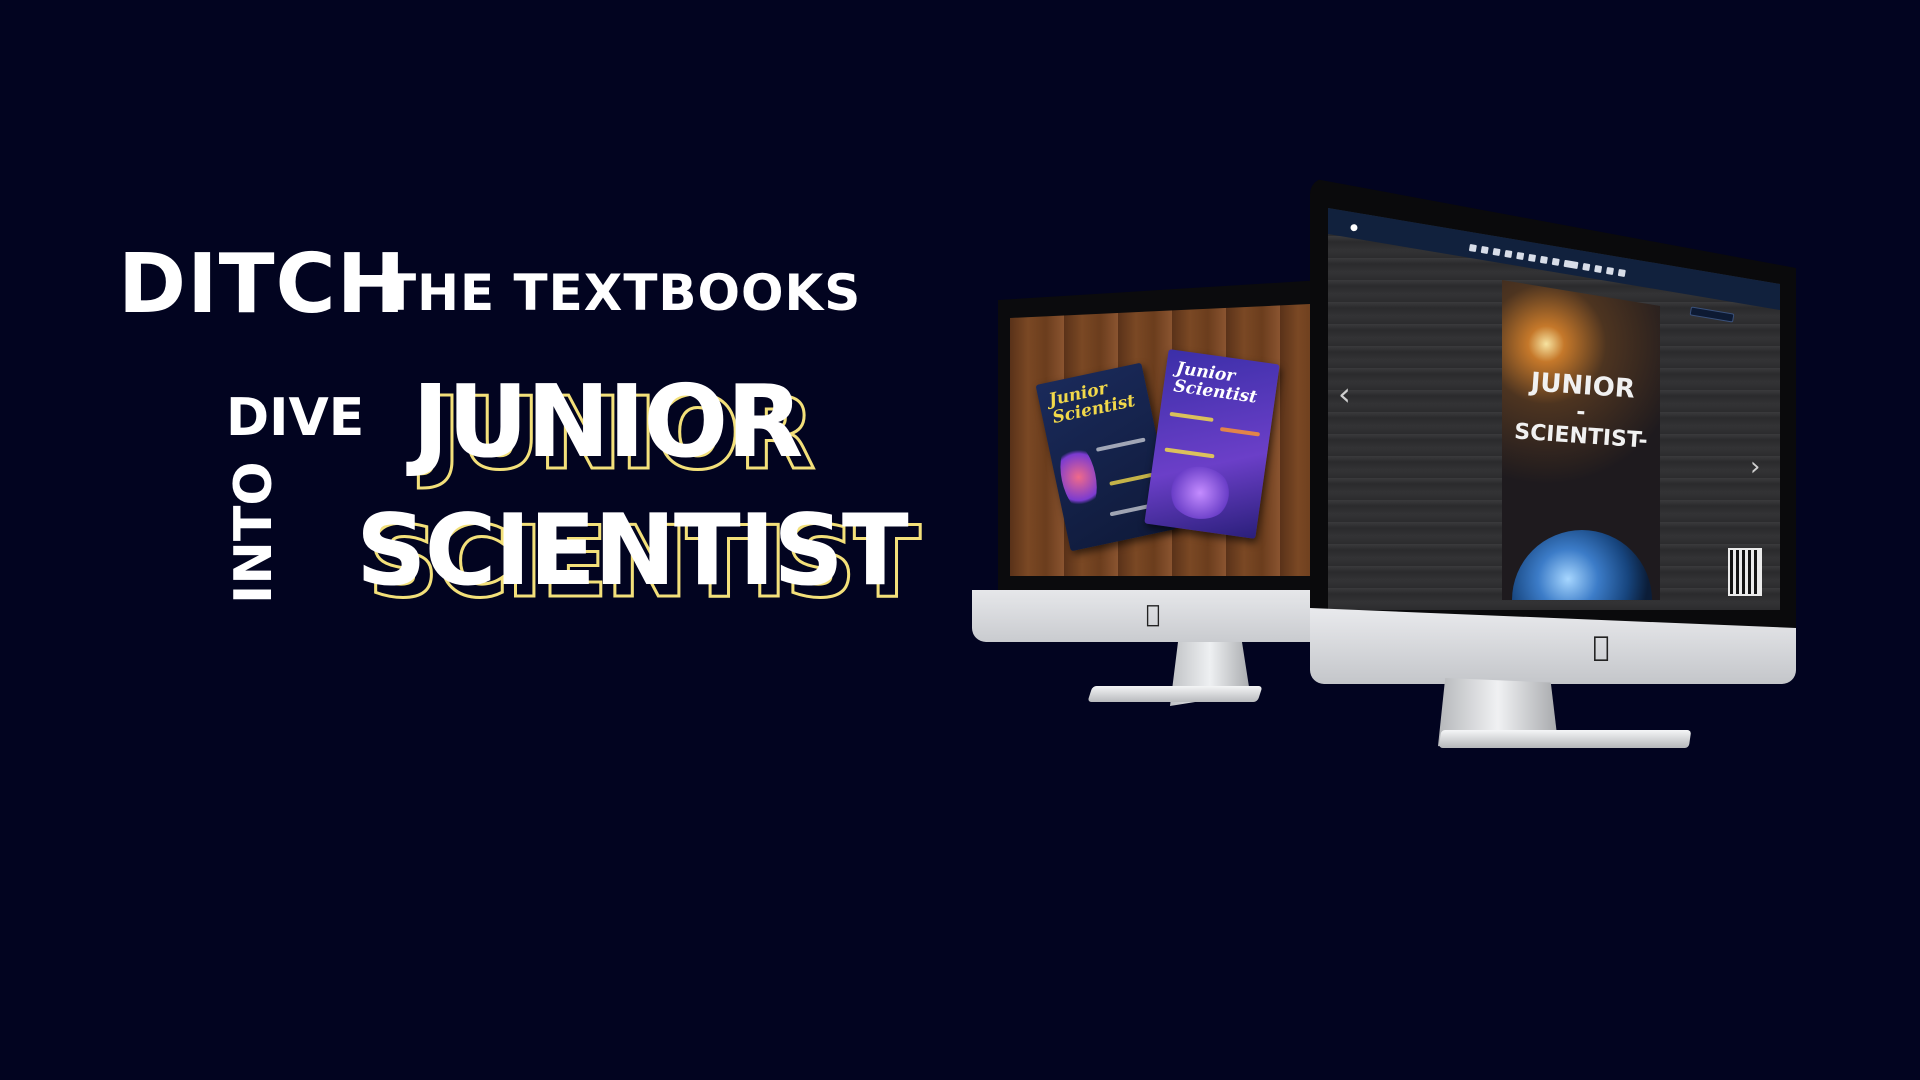 This screenshot has height=1080, width=1920. I want to click on magazine-1-art, so click(1078, 477).